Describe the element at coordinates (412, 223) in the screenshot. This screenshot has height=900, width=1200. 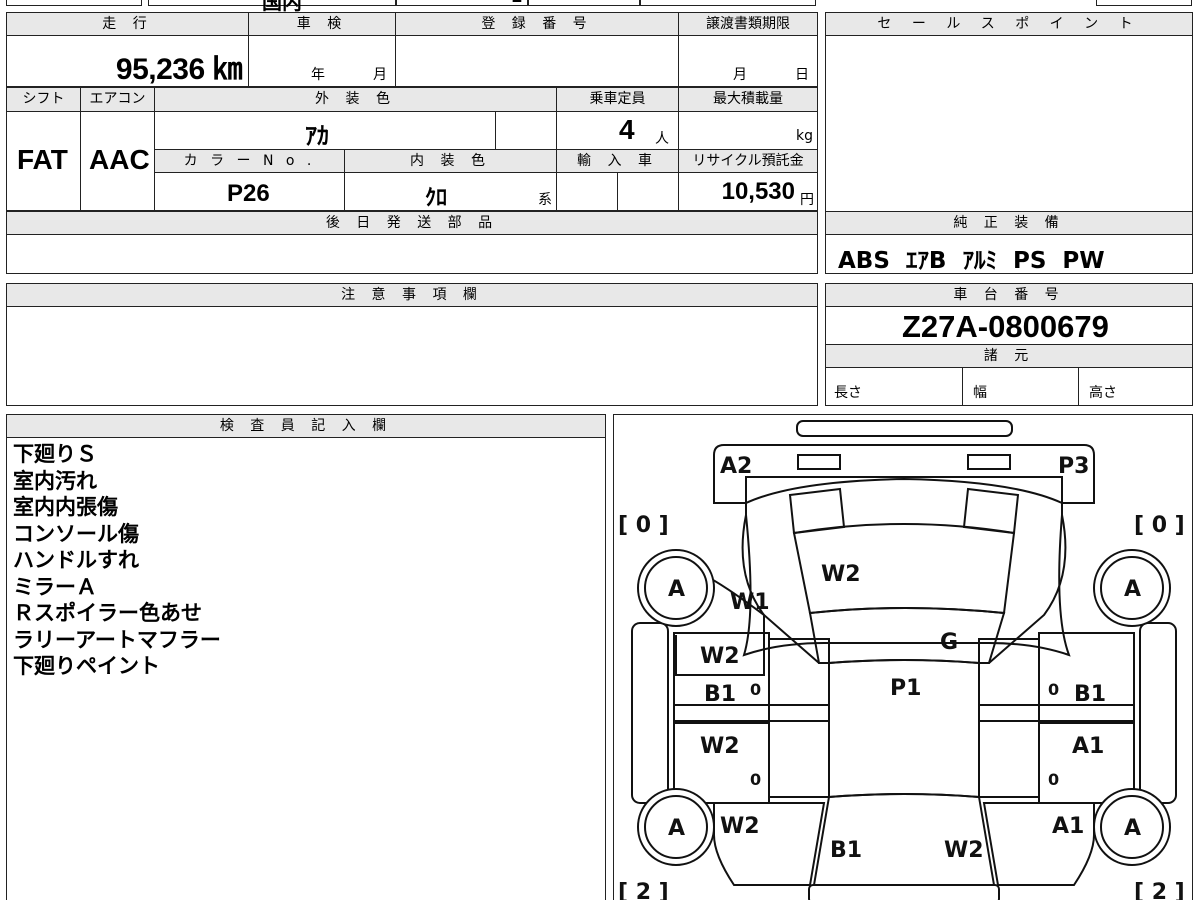
I see `later-parts-header: 後 日 発 送 部 品` at that location.